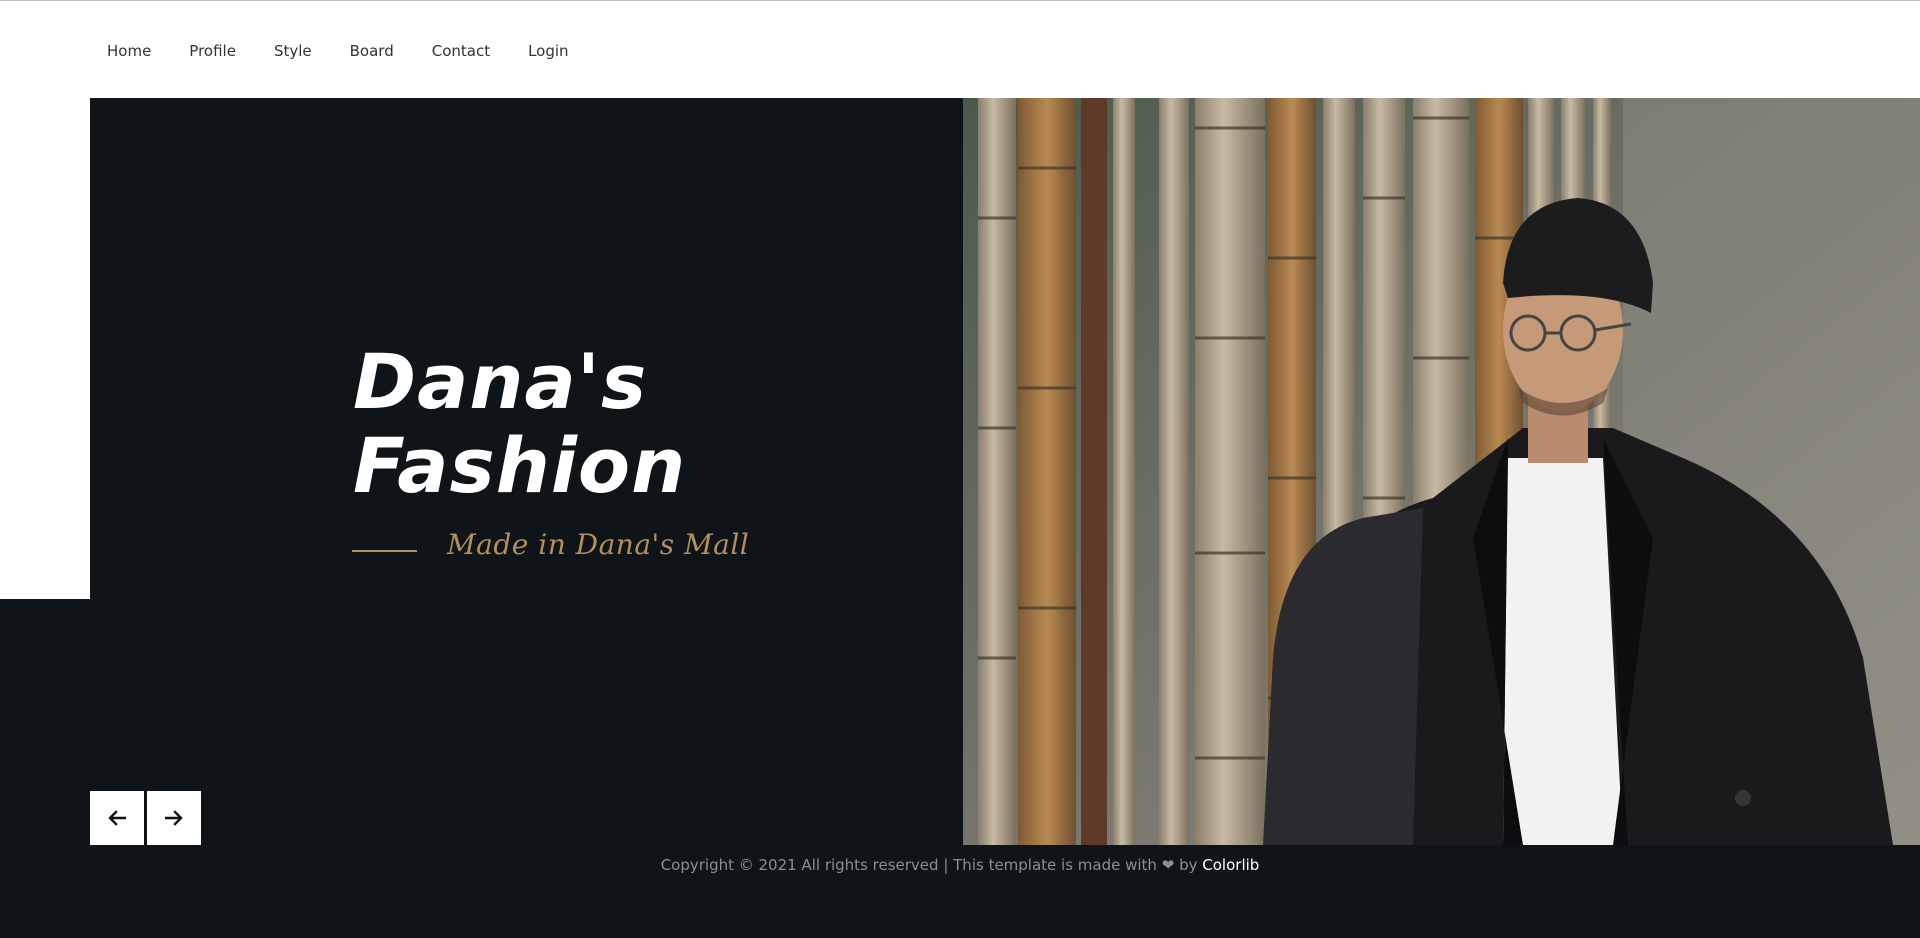 This screenshot has height=938, width=1920. I want to click on hero-title: Dana's Fashion, so click(519, 424).